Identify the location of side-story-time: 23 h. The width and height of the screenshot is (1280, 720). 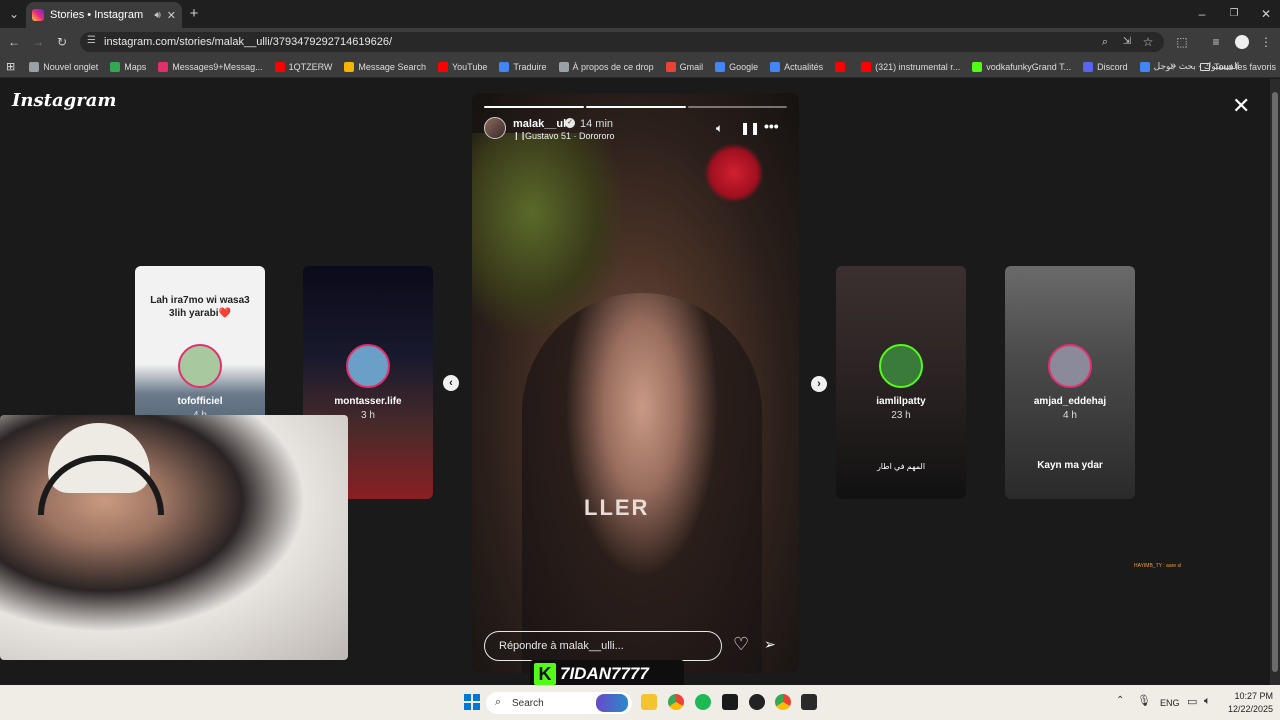
(901, 415).